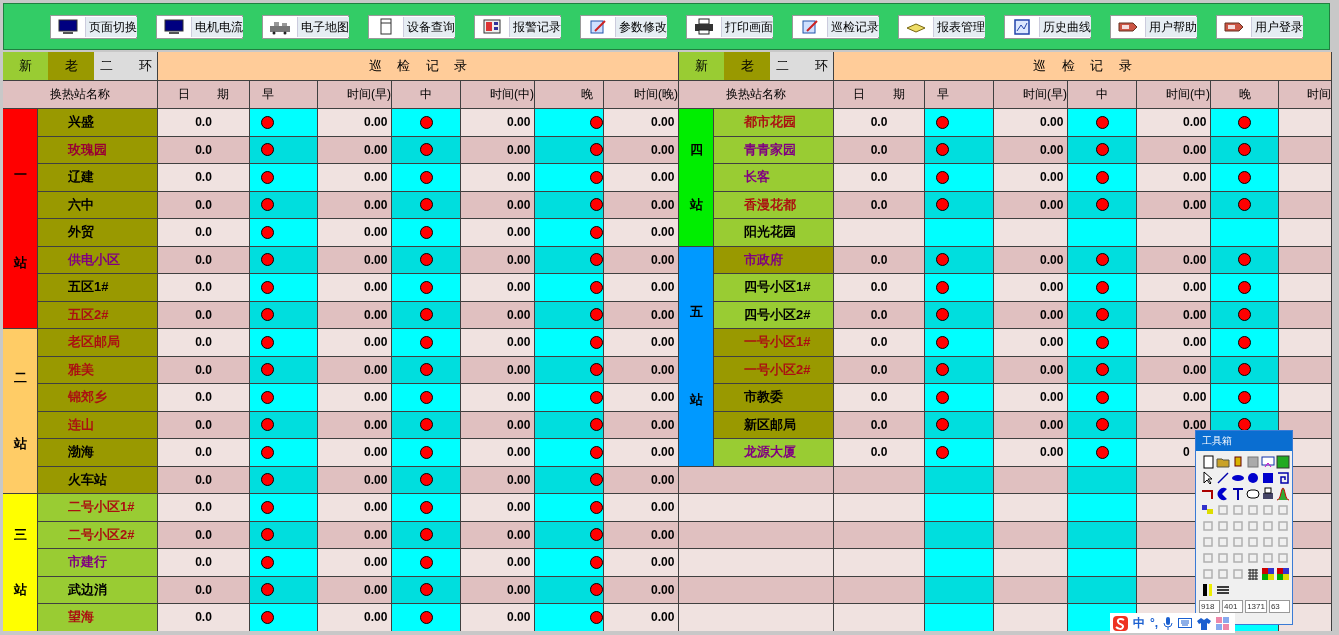 The image size is (1339, 635). Describe the element at coordinates (492, 26) in the screenshot. I see `panel-icon` at that location.